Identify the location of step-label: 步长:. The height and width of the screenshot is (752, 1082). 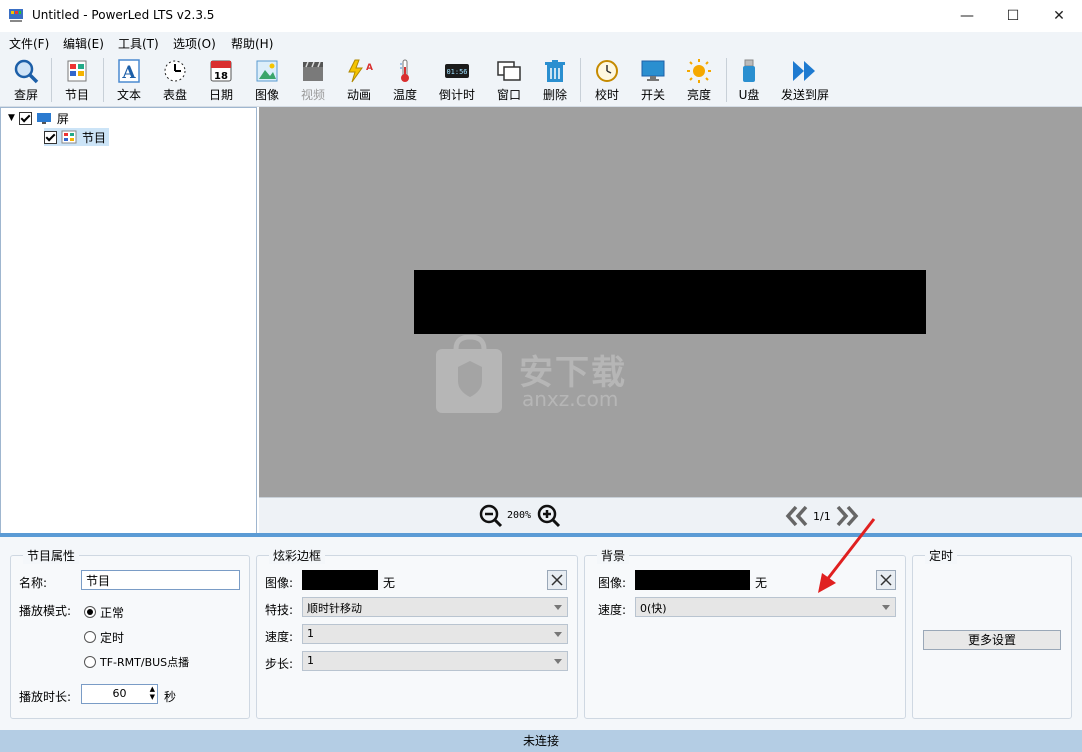
(279, 664).